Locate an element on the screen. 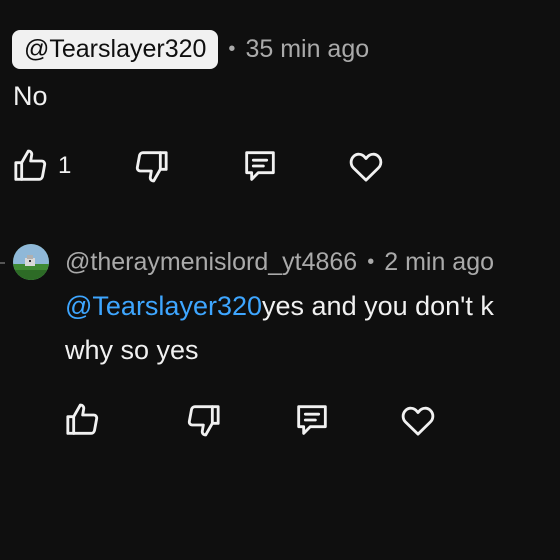  comment-actions: 1 is located at coordinates (280, 166).